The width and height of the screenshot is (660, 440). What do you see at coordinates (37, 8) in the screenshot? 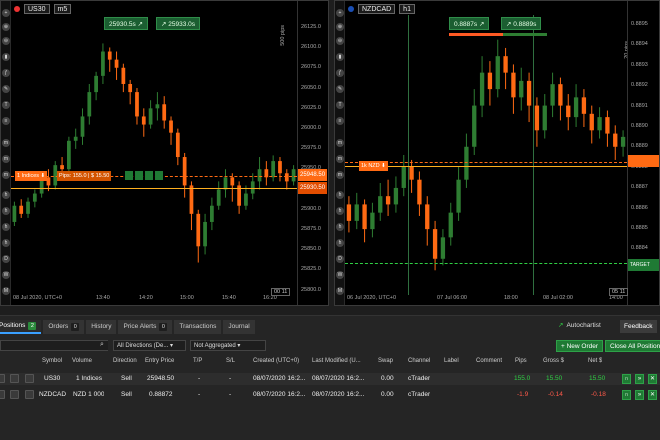
I see `symbol-selector: US30` at bounding box center [37, 8].